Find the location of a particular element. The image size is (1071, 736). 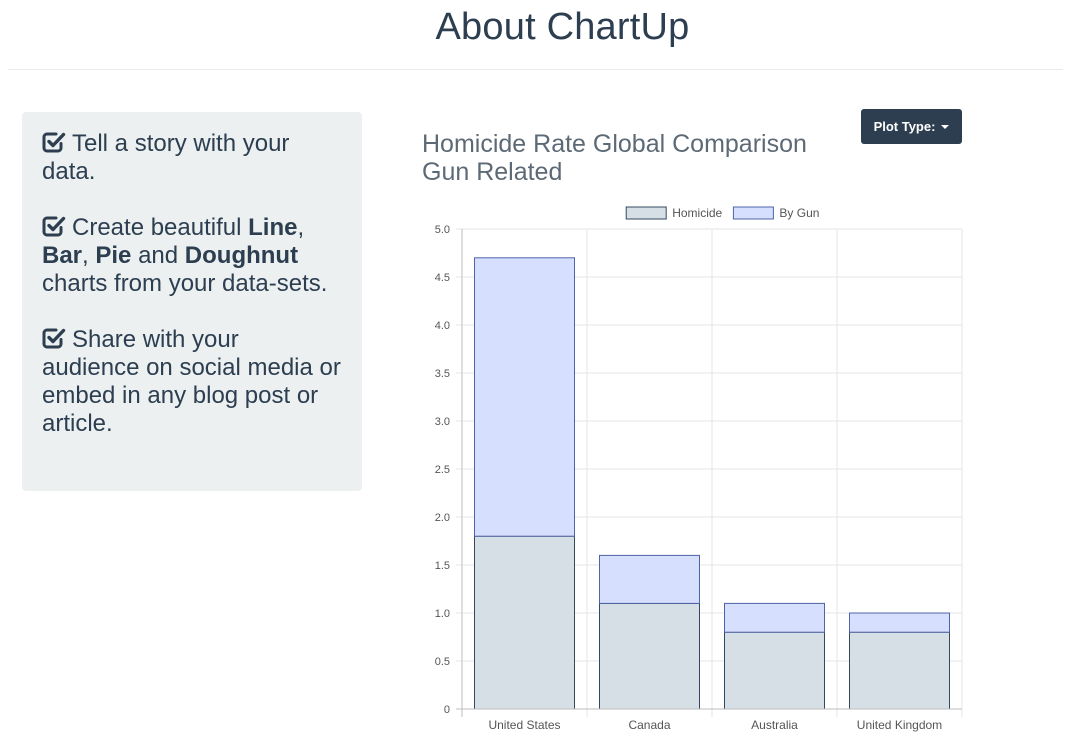

y-tick-label: 3.5 is located at coordinates (442, 374).